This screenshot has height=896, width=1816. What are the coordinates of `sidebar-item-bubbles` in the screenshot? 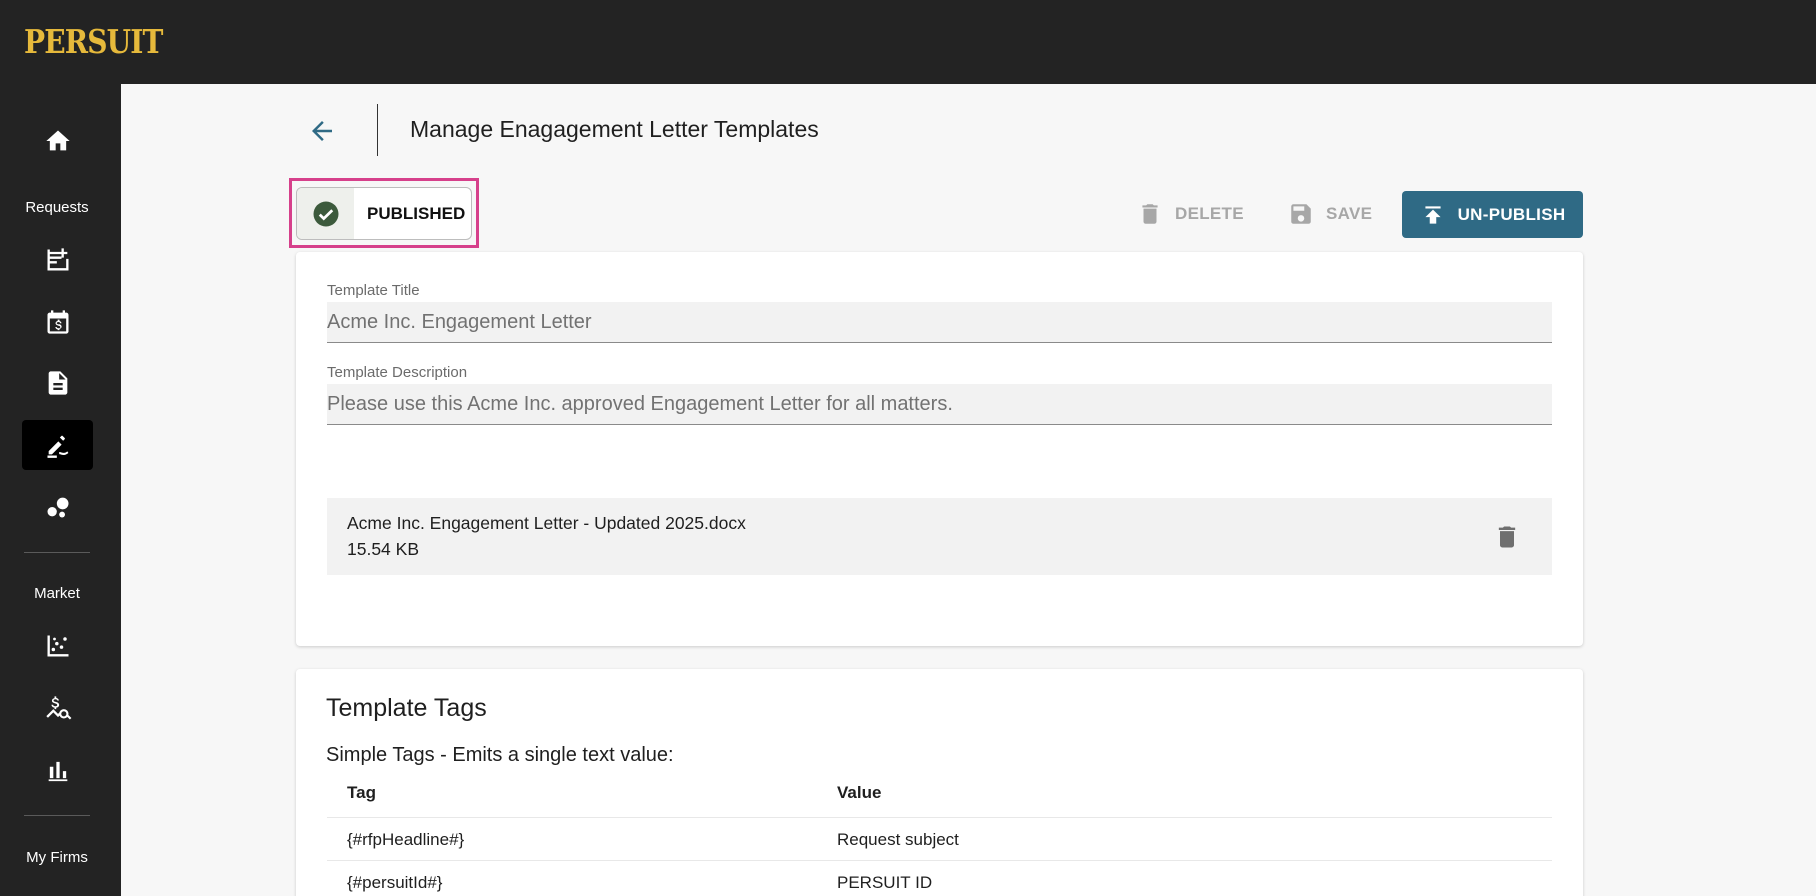 It's located at (57, 507).